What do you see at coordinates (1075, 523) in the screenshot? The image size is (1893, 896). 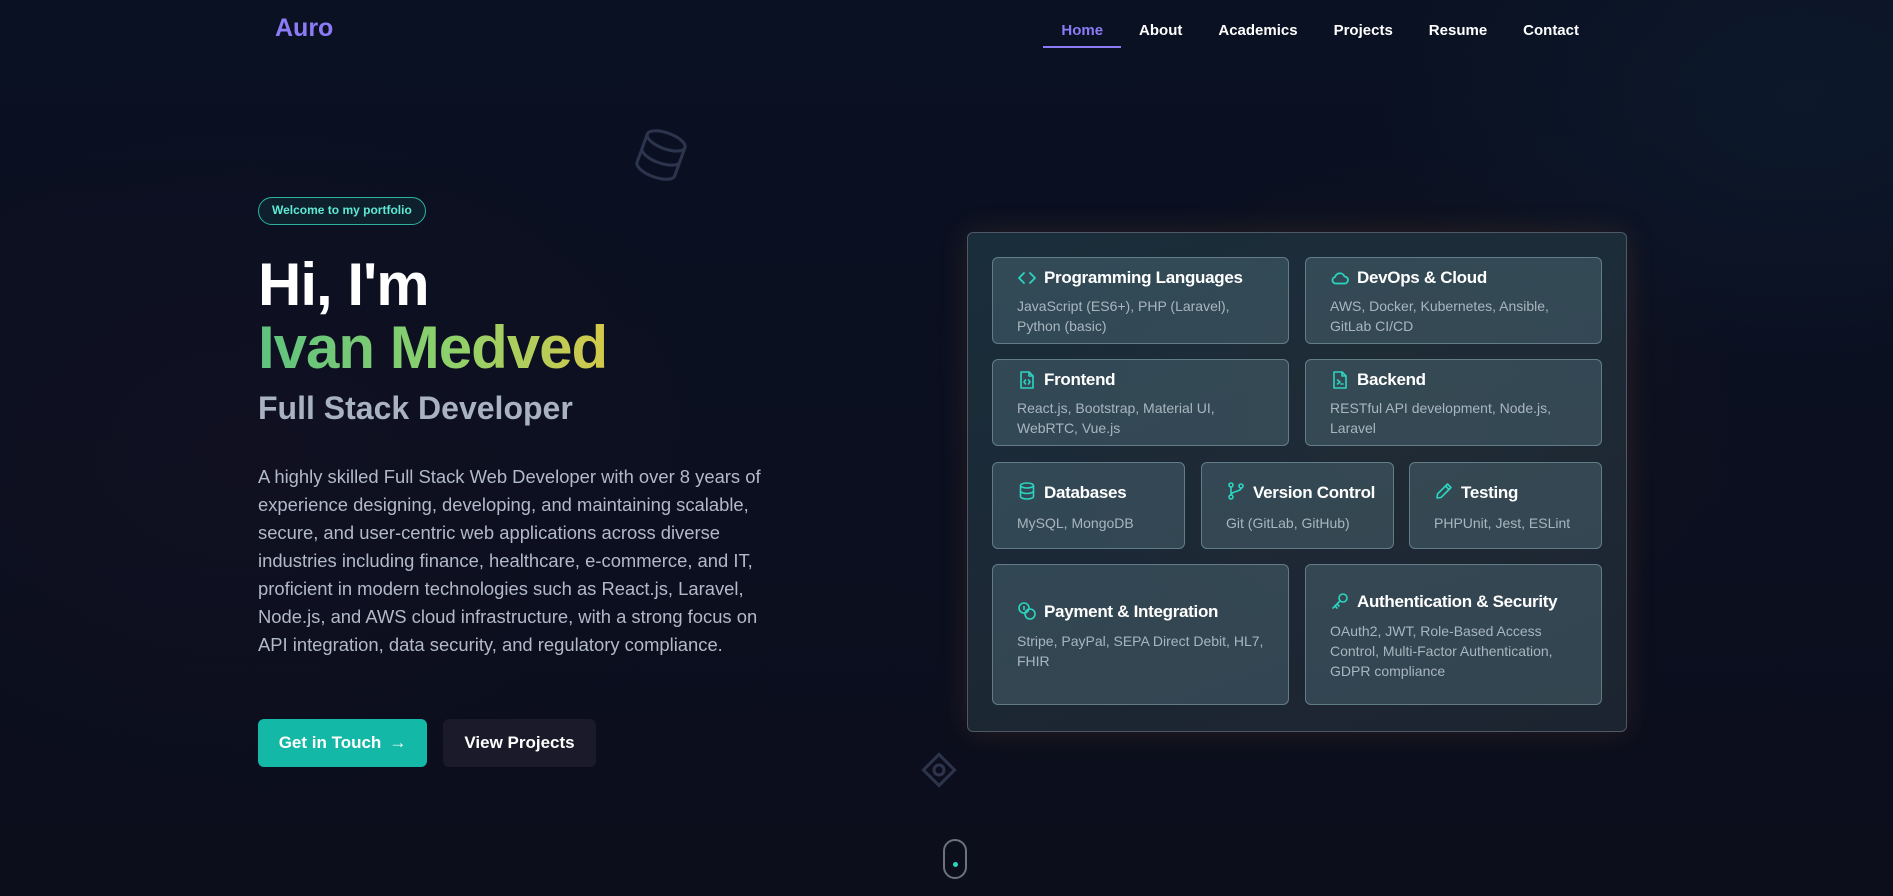 I see `skill-text: MySQL, MongoDB` at bounding box center [1075, 523].